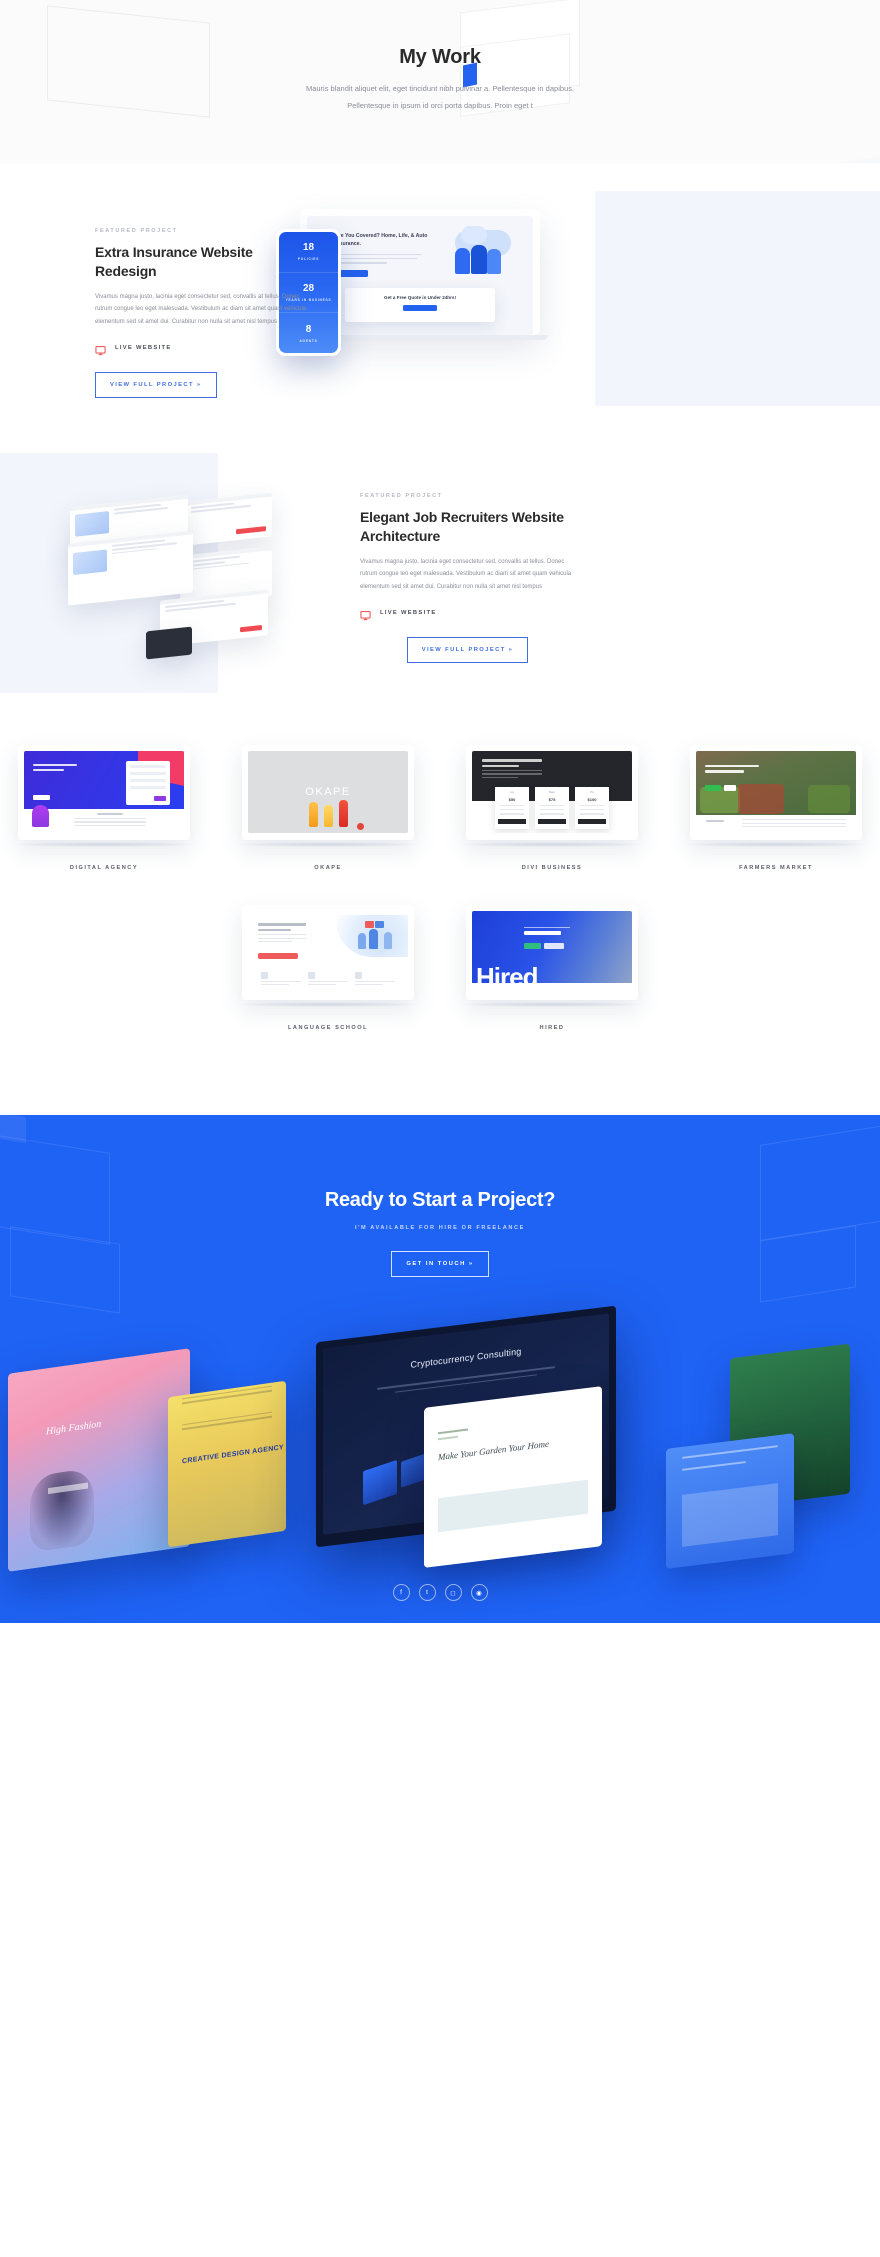  I want to click on portfolio-caption: LANGUAGE SCHOOL, so click(328, 1028).